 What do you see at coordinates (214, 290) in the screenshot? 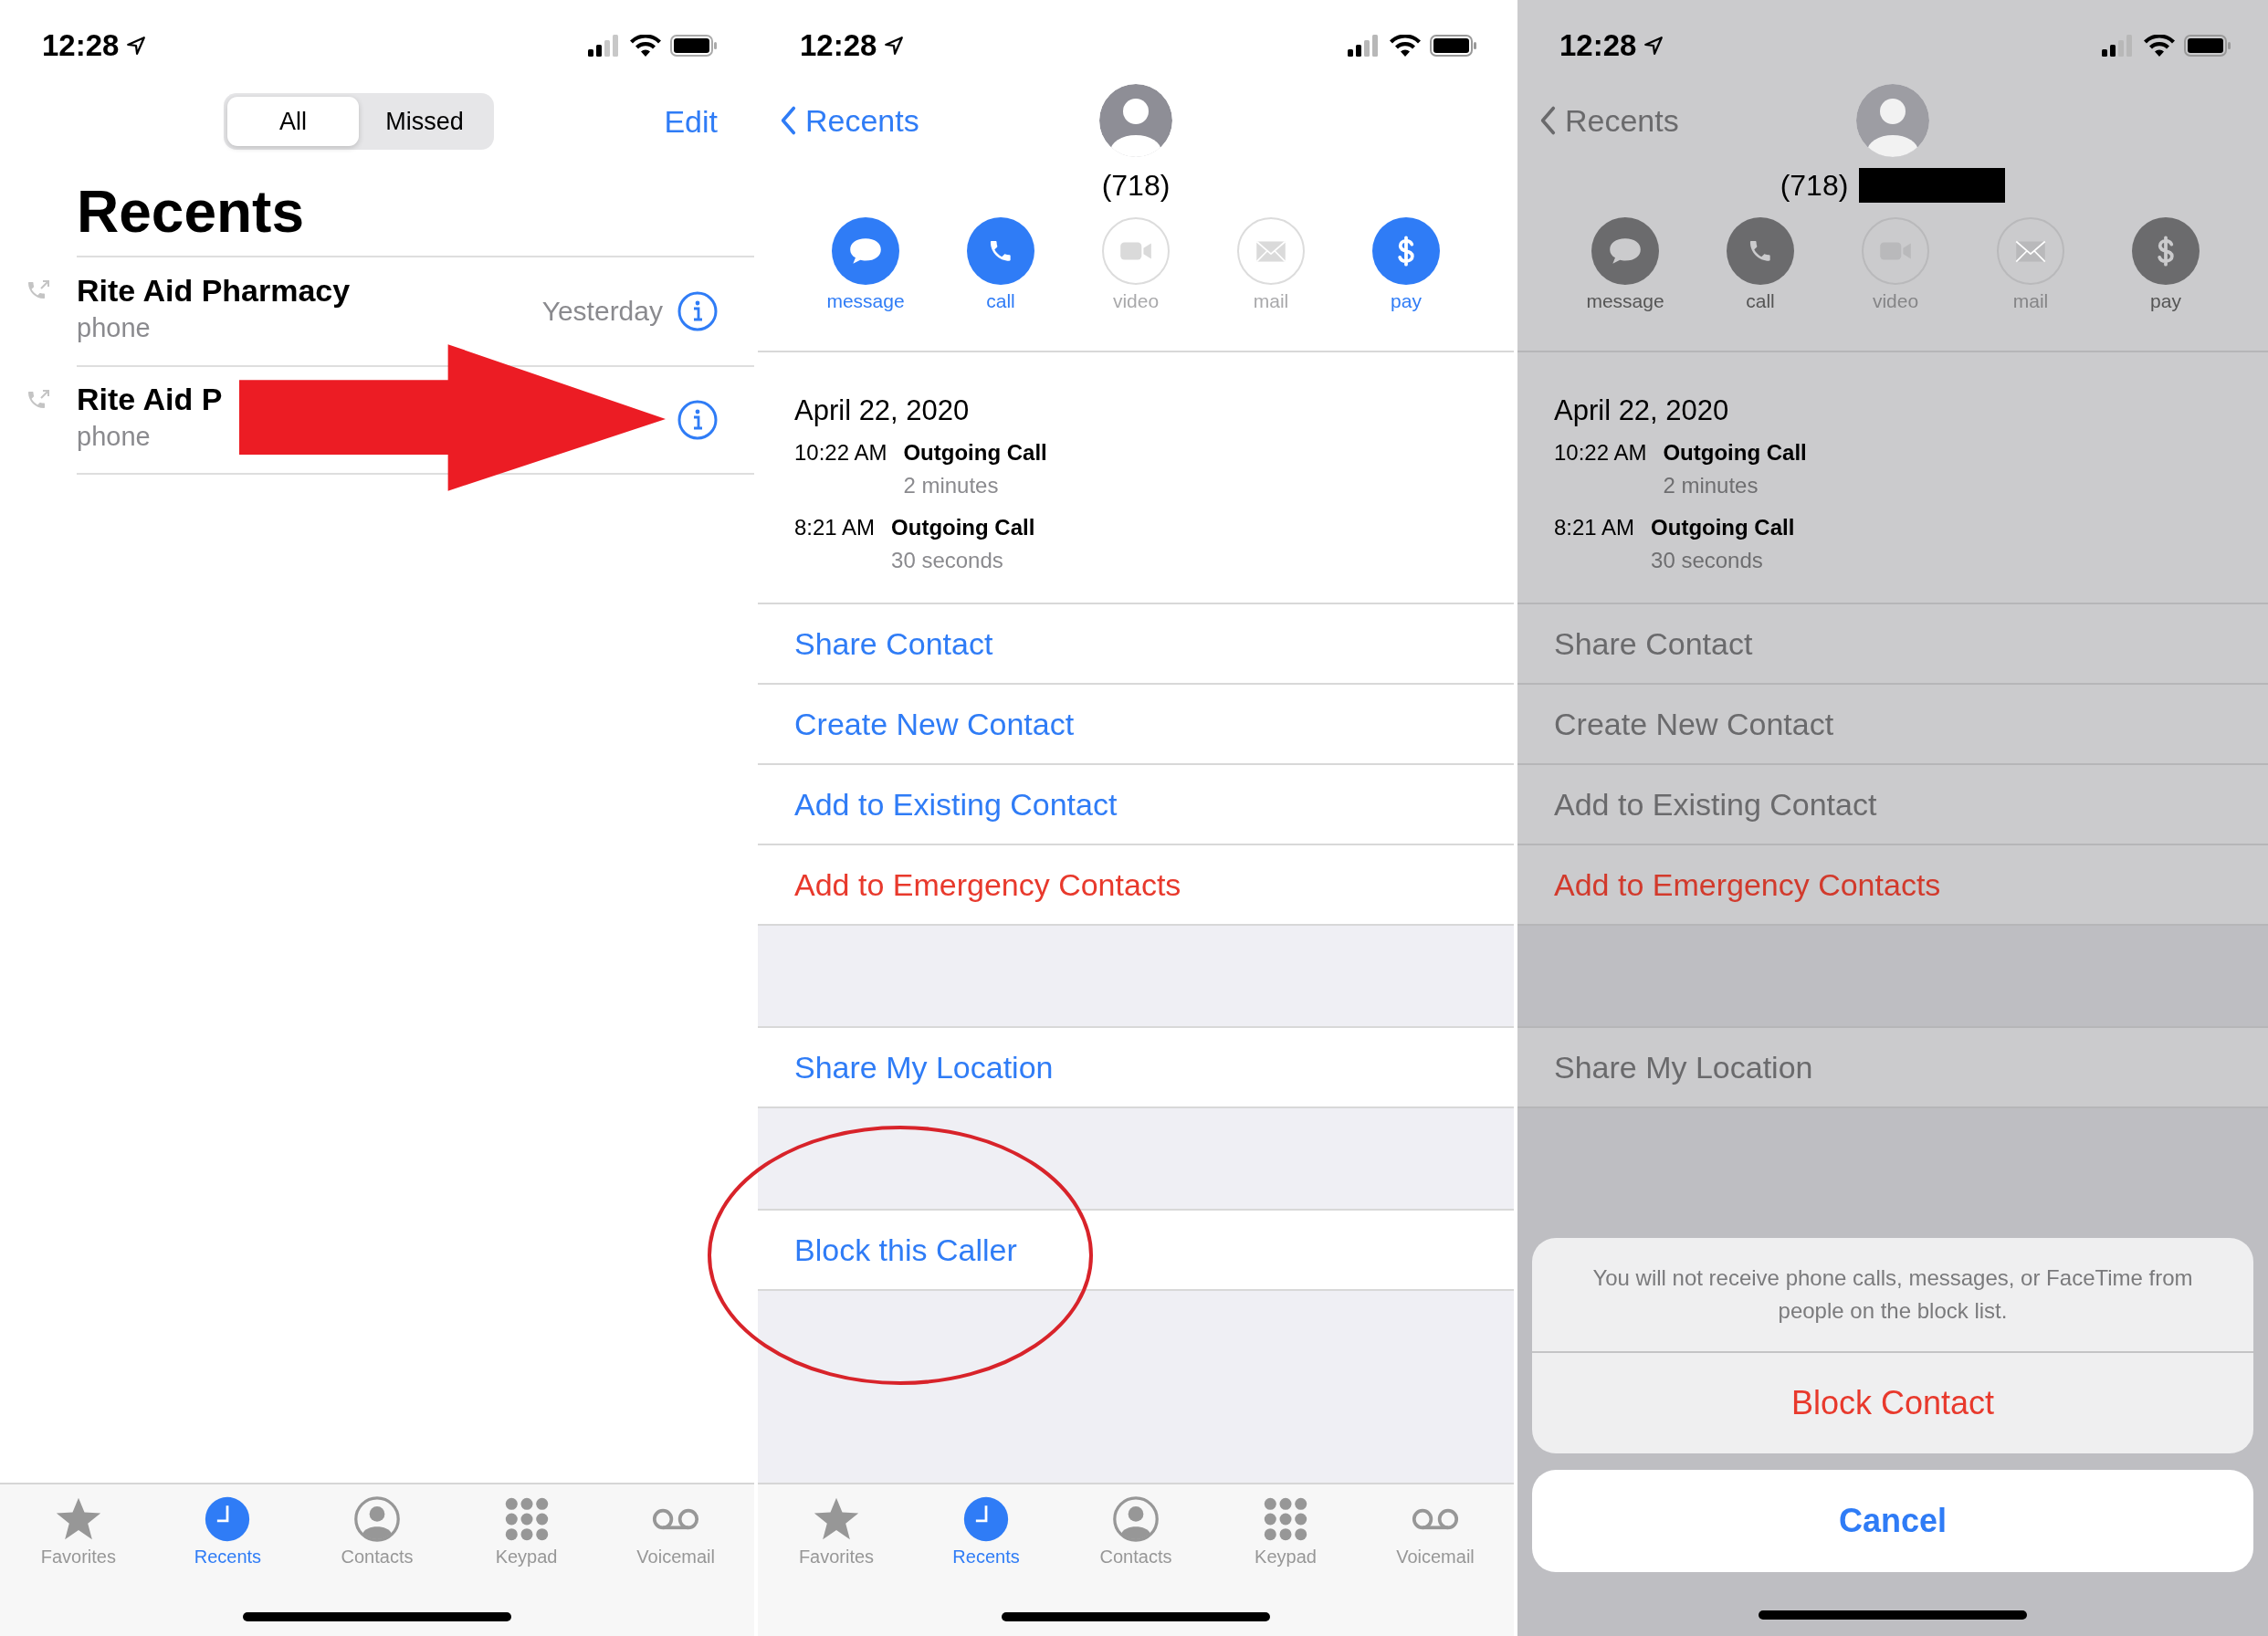
I see `contact-name: Rite Aid Pharmacy` at bounding box center [214, 290].